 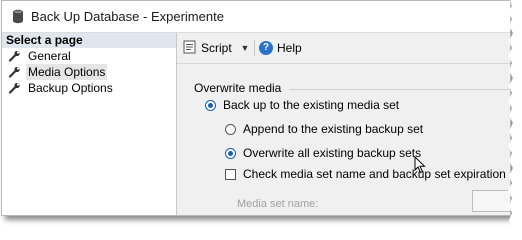 I want to click on page-item-label: Media Options, so click(x=67, y=72).